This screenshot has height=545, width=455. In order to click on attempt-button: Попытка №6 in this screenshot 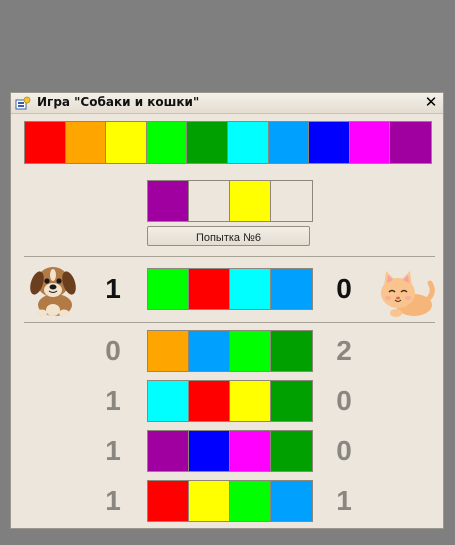, I will do `click(228, 236)`.